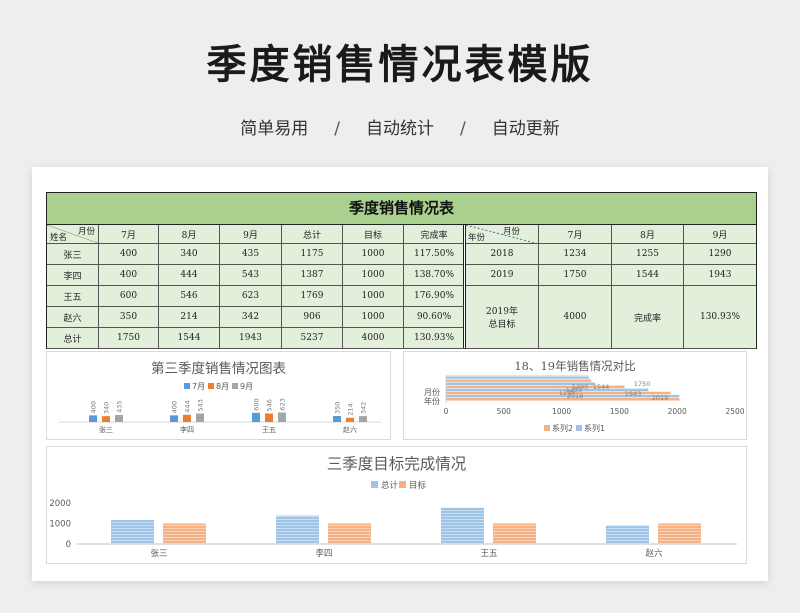  Describe the element at coordinates (575, 317) in the screenshot. I see `summary-target-cell: 4000` at that location.